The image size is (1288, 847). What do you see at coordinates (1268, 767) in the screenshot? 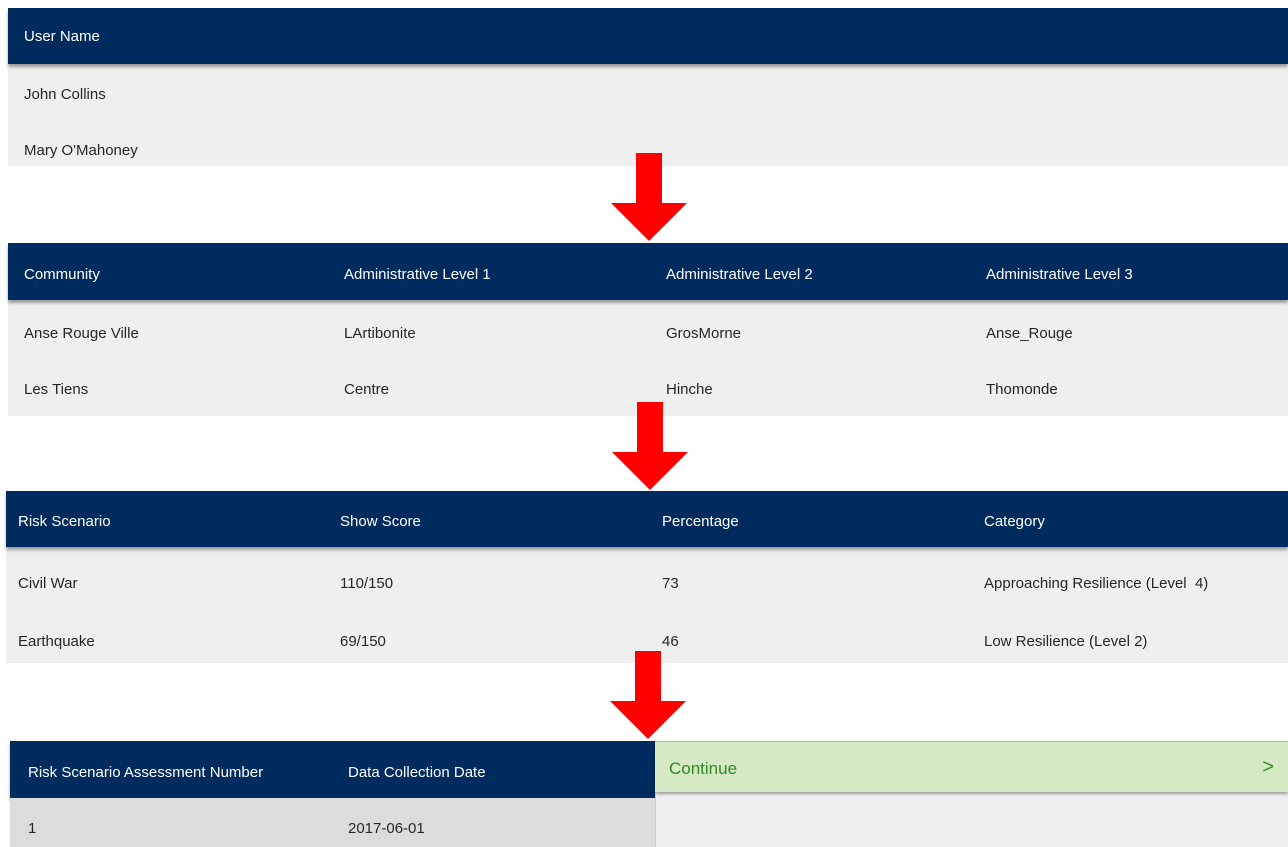
I see `chevron-right-icon: >` at bounding box center [1268, 767].